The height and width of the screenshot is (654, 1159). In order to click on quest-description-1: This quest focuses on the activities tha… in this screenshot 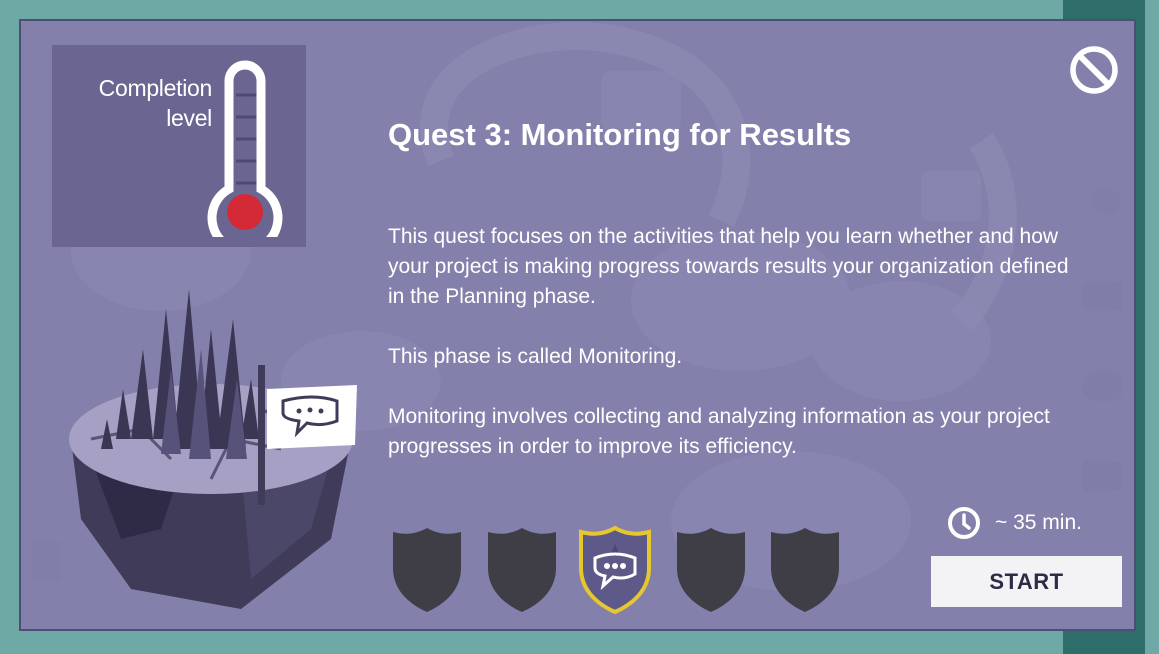, I will do `click(728, 266)`.